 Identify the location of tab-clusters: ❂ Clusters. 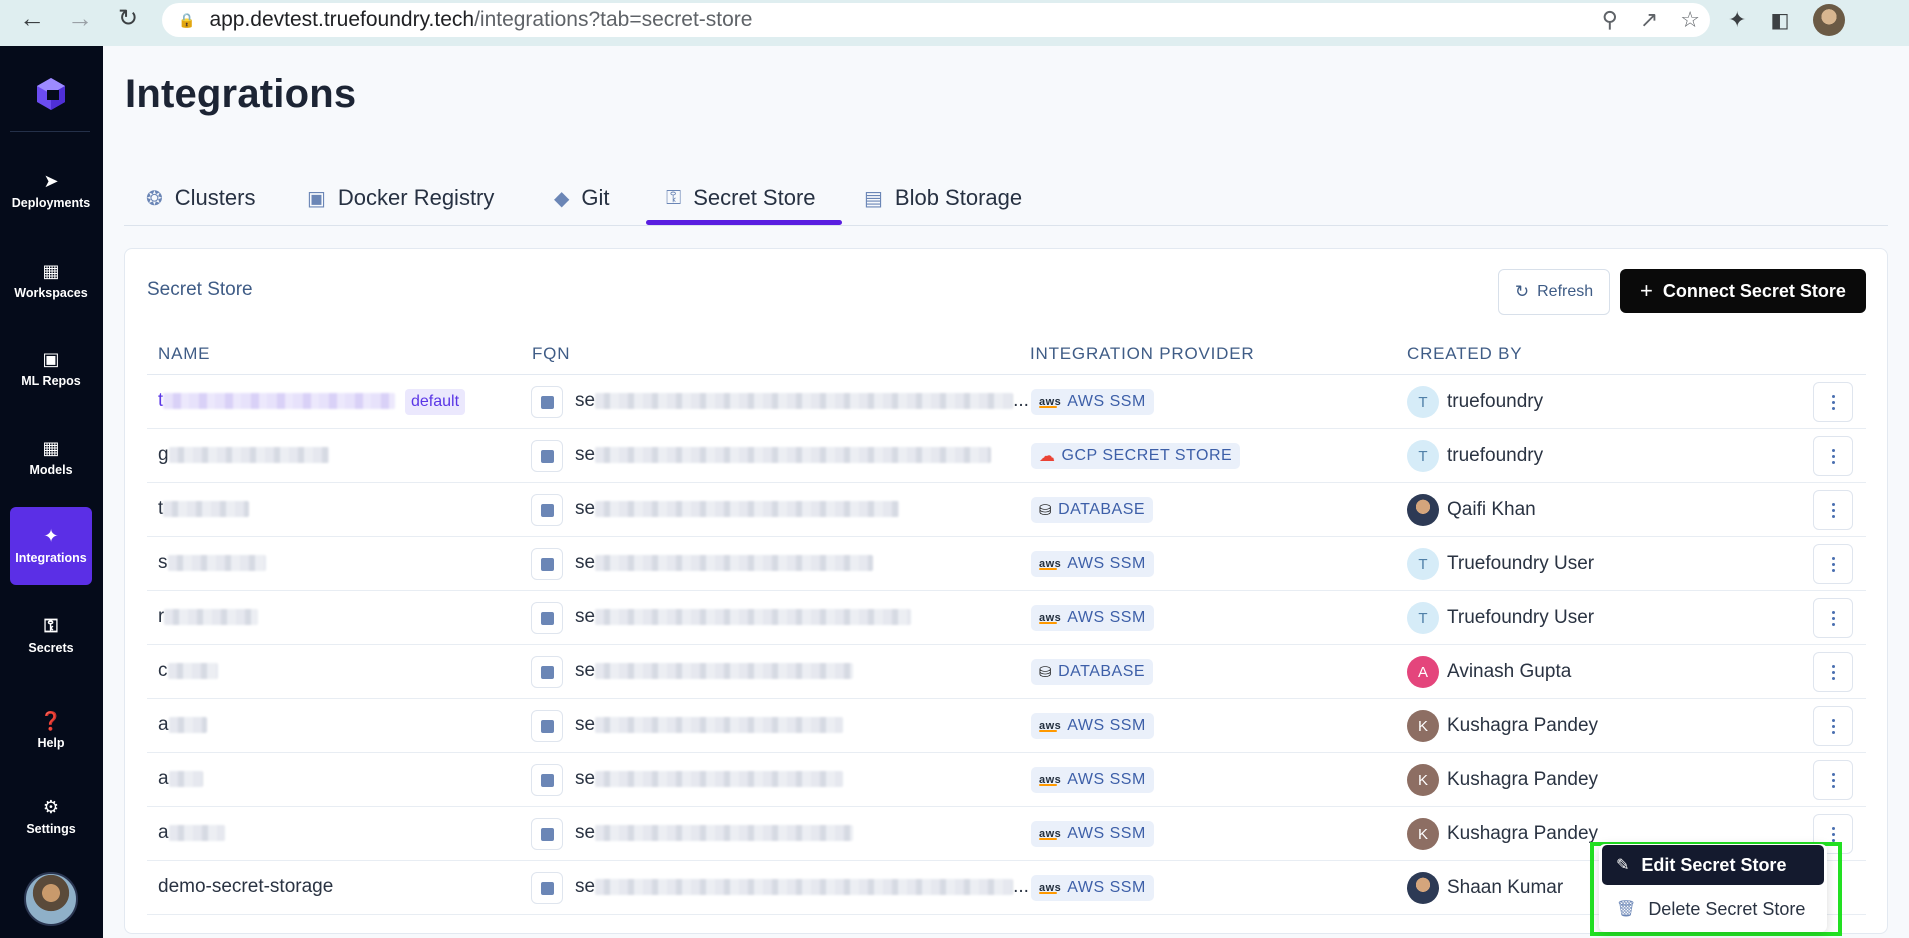
(200, 198).